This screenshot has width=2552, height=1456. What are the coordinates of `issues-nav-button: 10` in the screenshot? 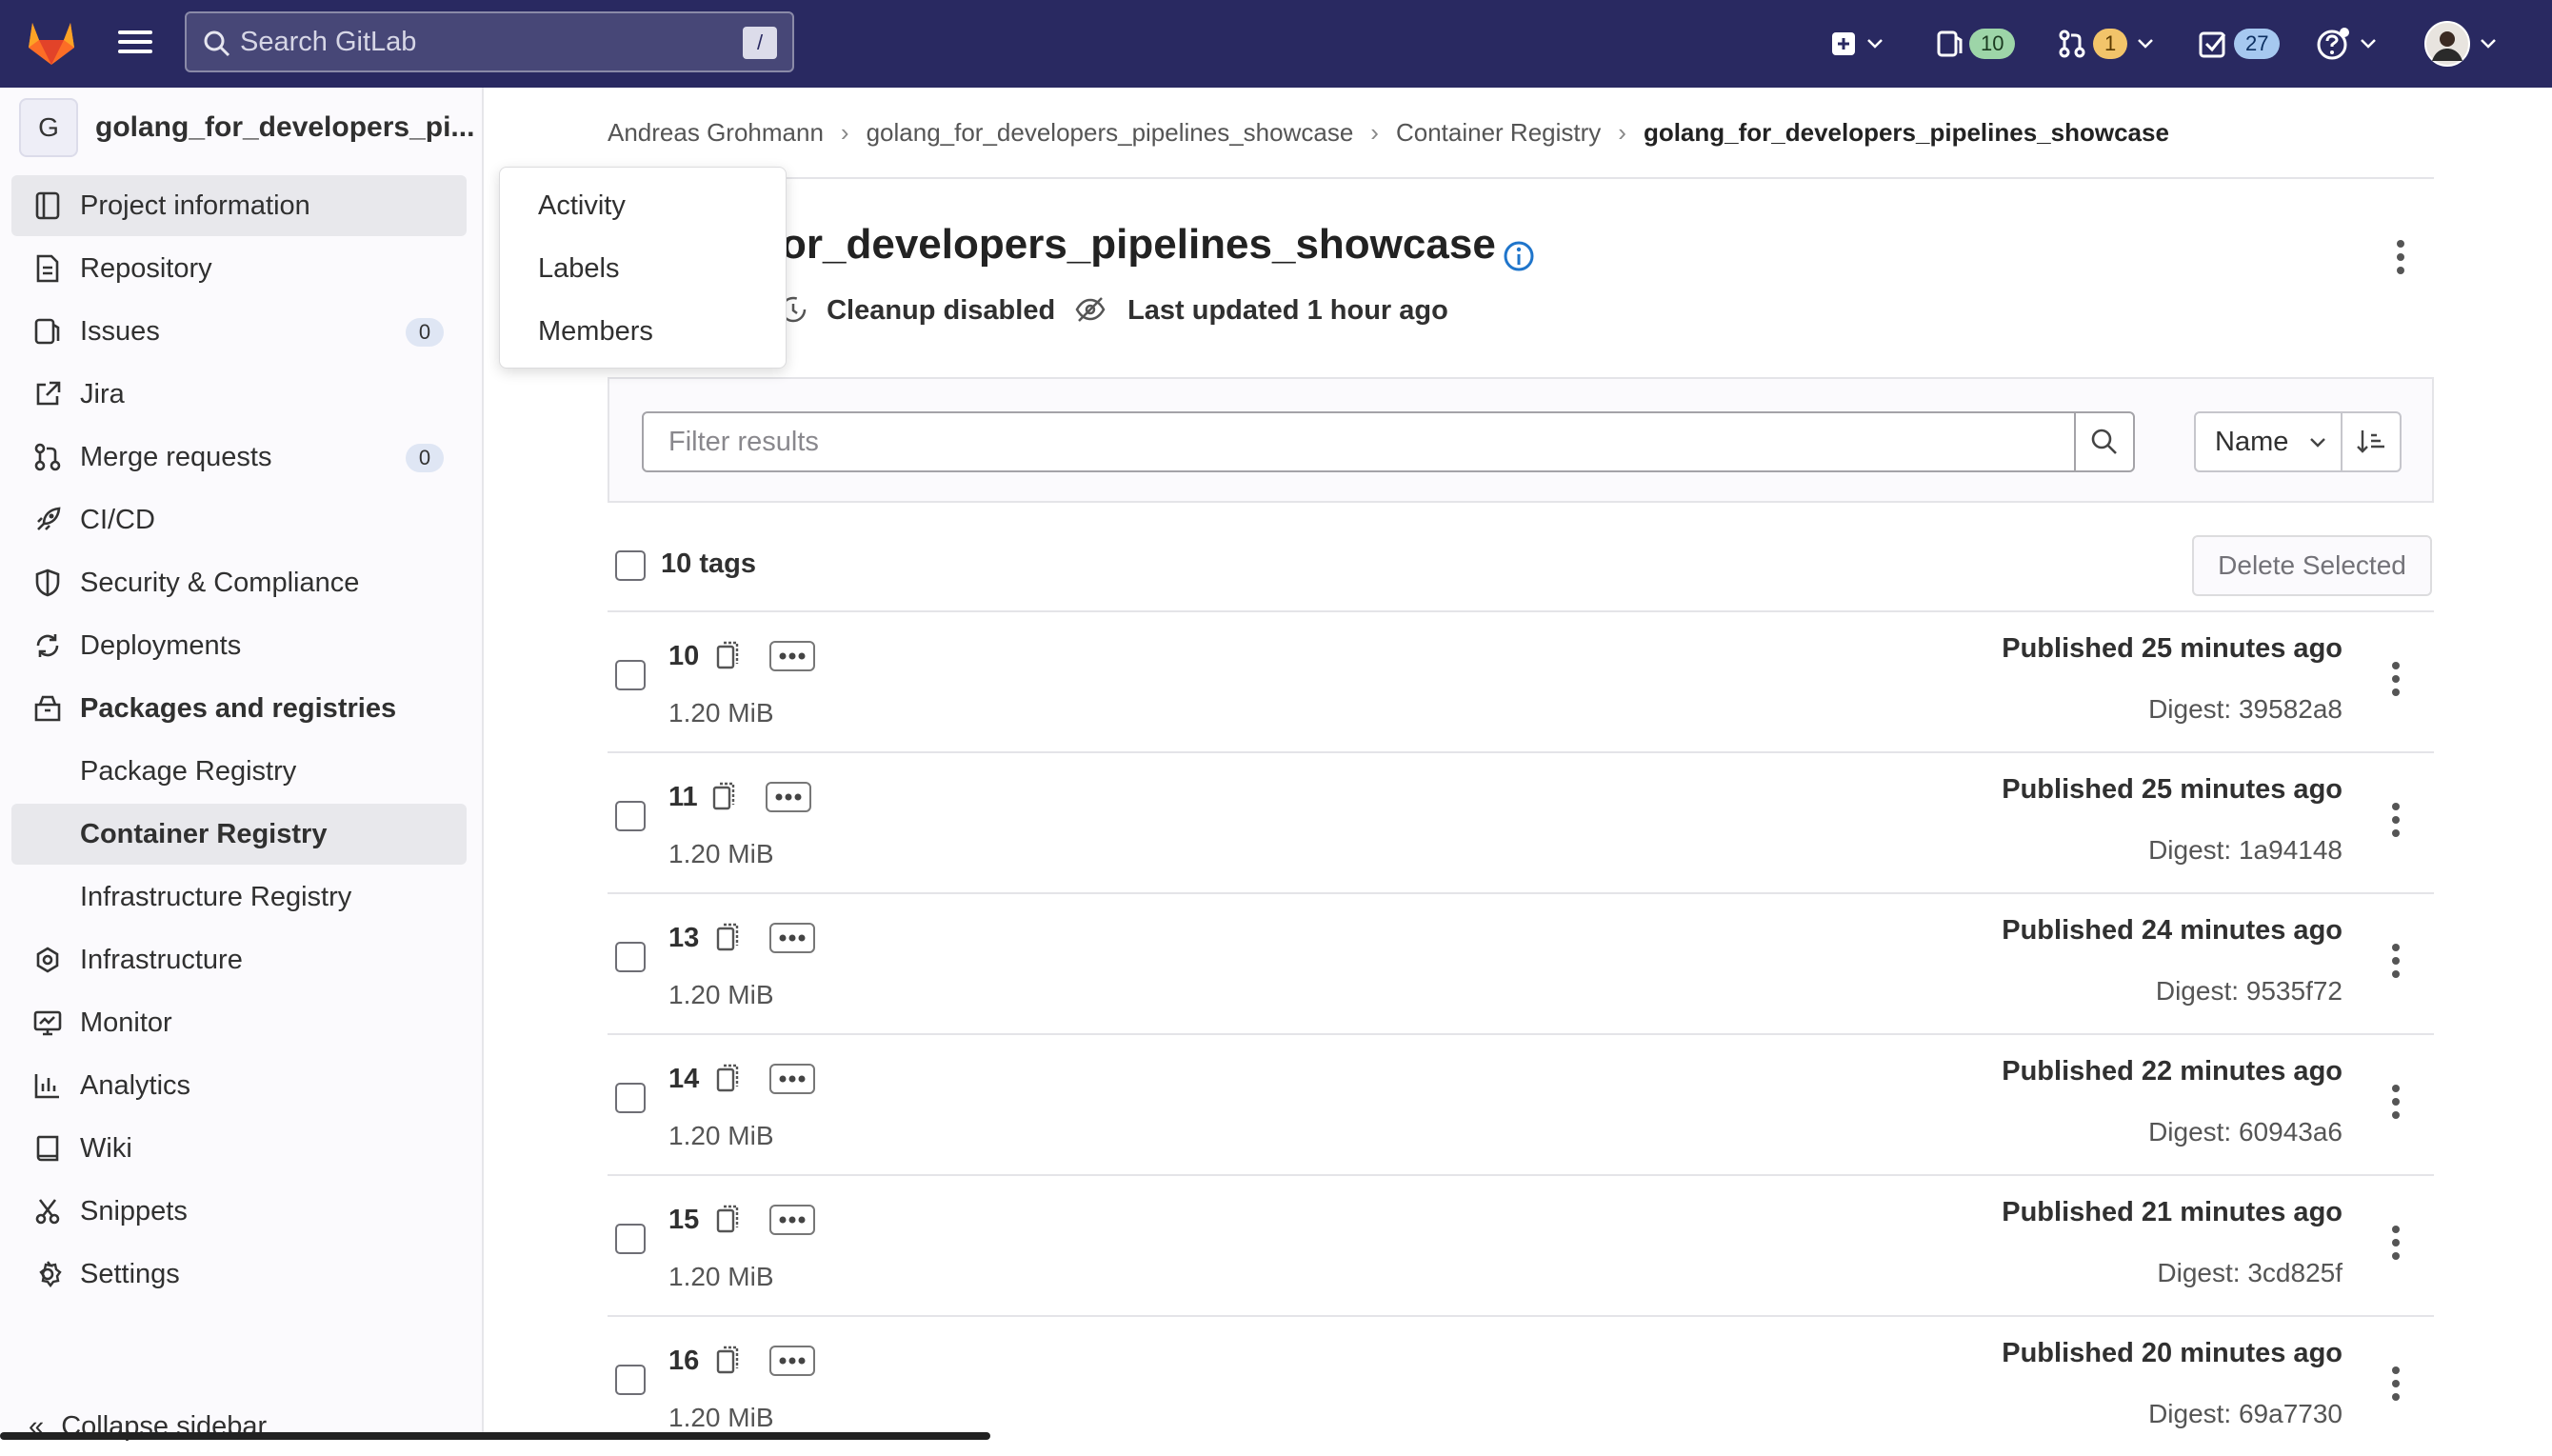 It's located at (1975, 44).